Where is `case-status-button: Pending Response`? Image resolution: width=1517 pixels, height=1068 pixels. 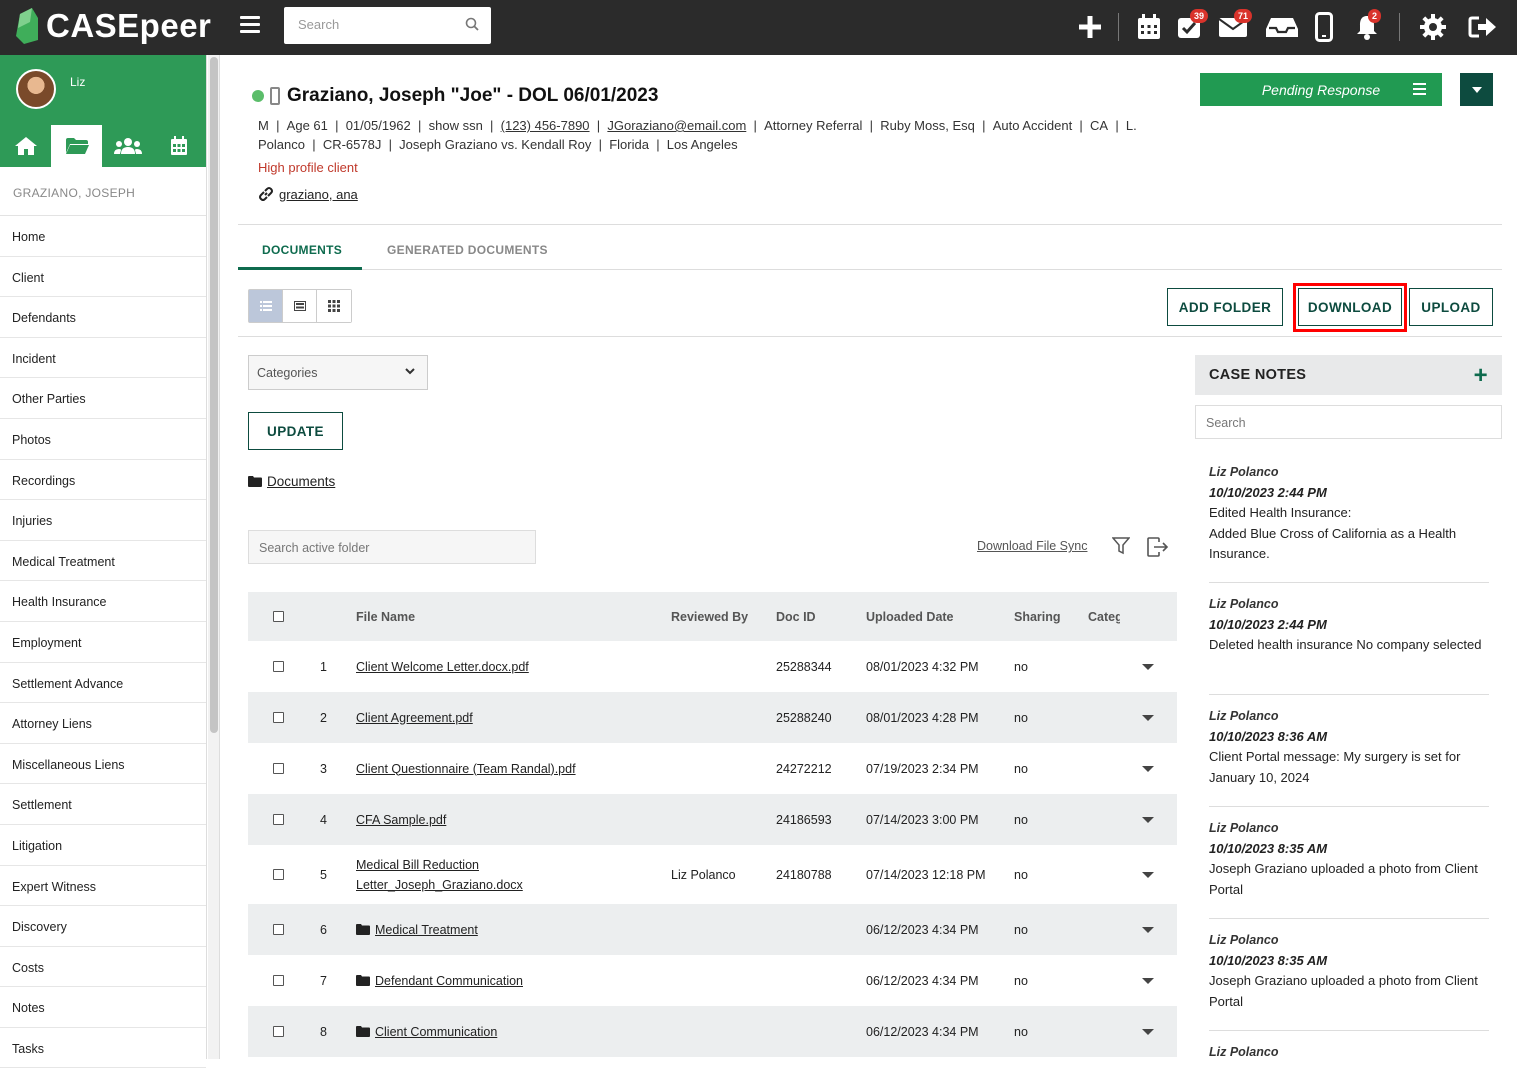 case-status-button: Pending Response is located at coordinates (1321, 89).